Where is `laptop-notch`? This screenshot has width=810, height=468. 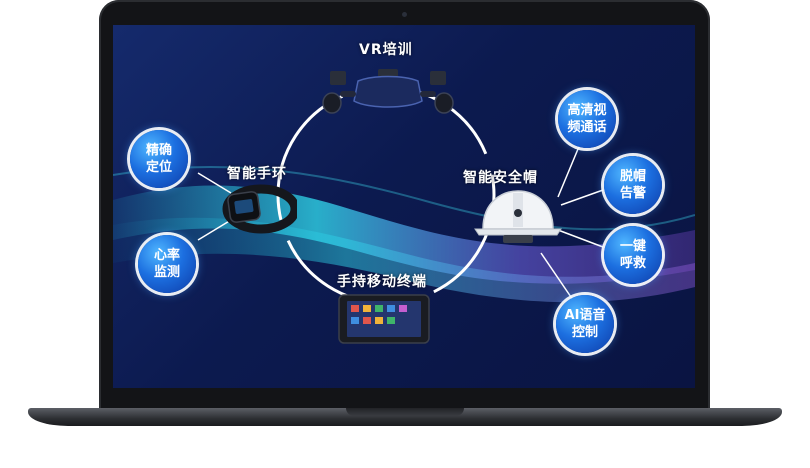 laptop-notch is located at coordinates (405, 412).